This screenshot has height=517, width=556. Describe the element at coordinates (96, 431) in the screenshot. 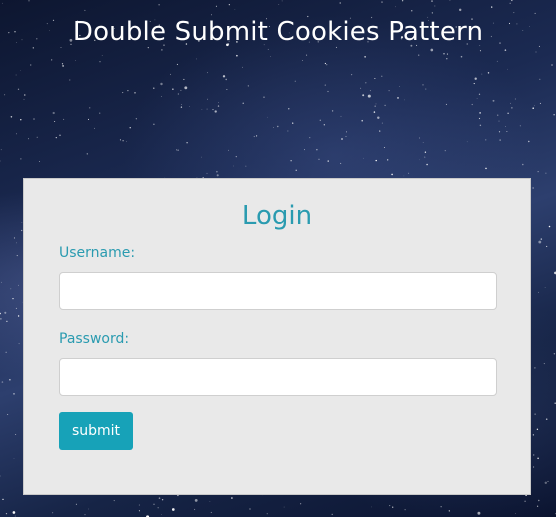

I see `submit-button: submit` at that location.